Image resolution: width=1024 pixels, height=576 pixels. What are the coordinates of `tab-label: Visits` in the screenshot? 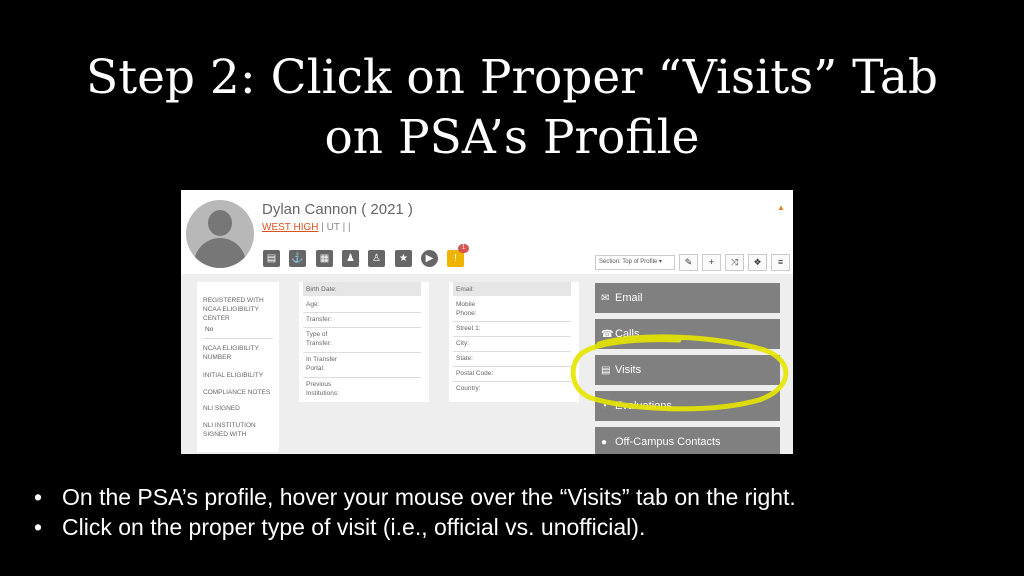 It's located at (628, 370).